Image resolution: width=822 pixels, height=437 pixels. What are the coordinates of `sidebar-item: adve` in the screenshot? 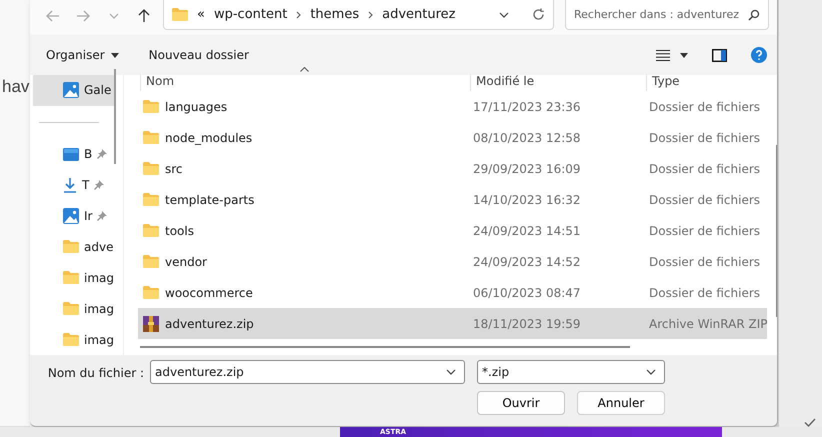 It's located at (72, 247).